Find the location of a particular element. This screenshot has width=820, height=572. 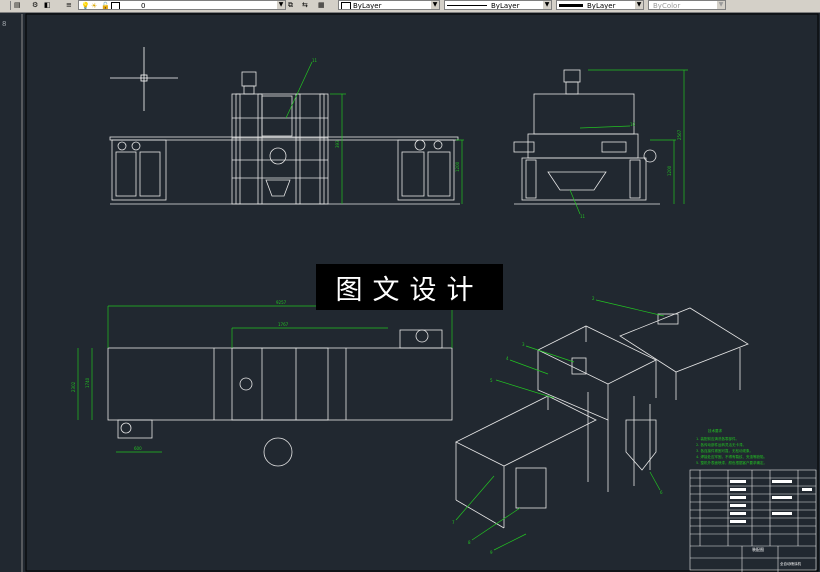

side-dim-2: 1200 is located at coordinates (669, 170).